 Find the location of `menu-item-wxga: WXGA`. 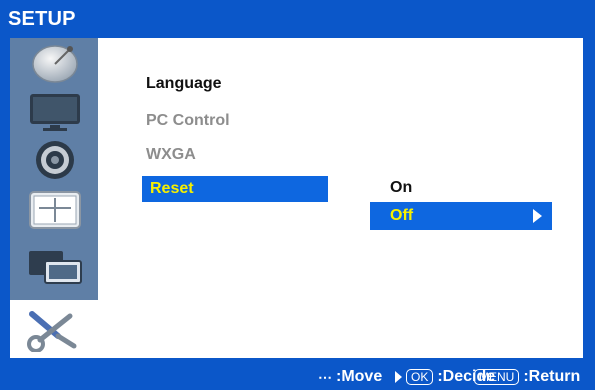

menu-item-wxga: WXGA is located at coordinates (171, 155).